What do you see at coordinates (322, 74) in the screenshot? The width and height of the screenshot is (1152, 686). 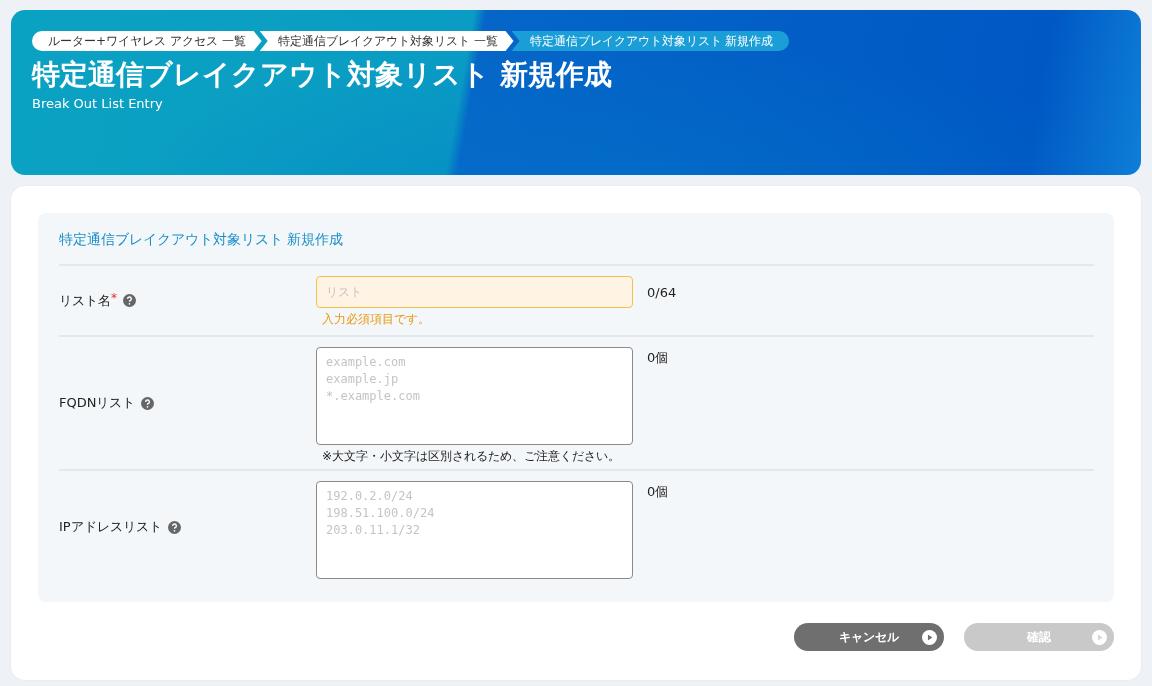 I see `page-title: 特定通信ブレイクアウト対象リスト 新規作成` at bounding box center [322, 74].